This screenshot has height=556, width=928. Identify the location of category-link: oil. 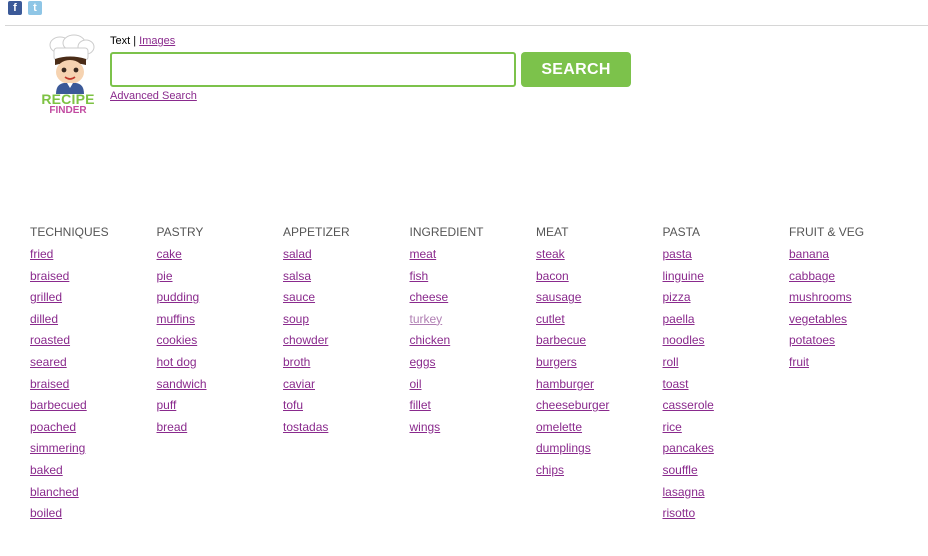
(472, 387).